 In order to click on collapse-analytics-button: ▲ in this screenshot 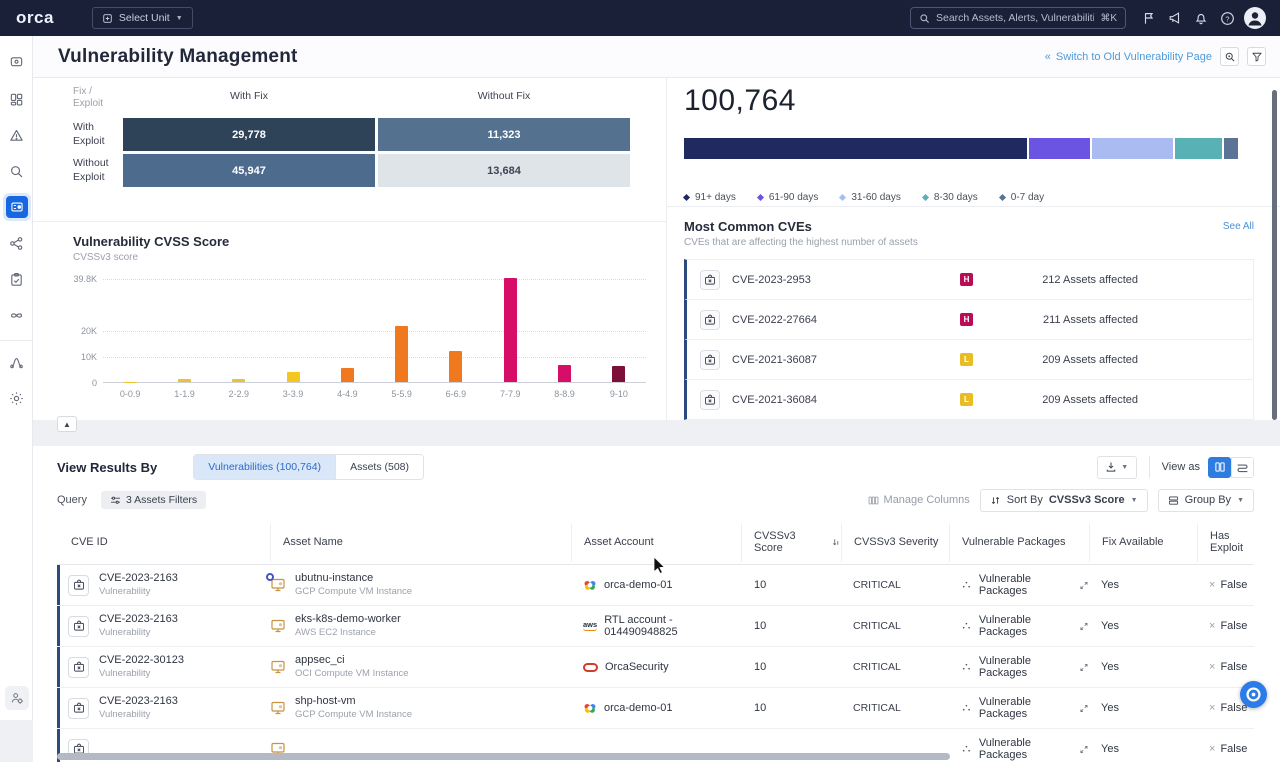, I will do `click(67, 424)`.